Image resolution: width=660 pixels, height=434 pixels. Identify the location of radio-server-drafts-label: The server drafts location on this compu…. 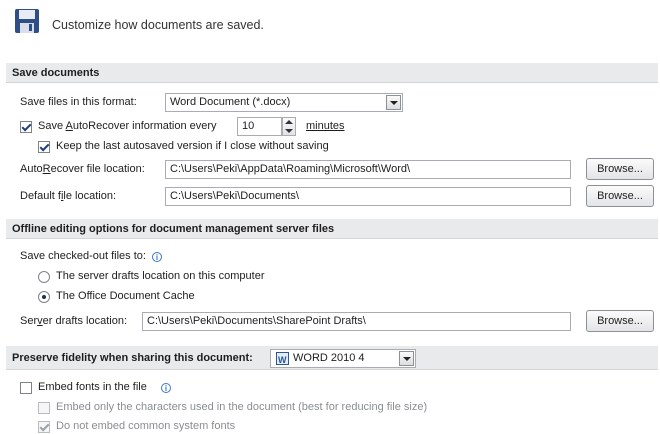
(160, 276).